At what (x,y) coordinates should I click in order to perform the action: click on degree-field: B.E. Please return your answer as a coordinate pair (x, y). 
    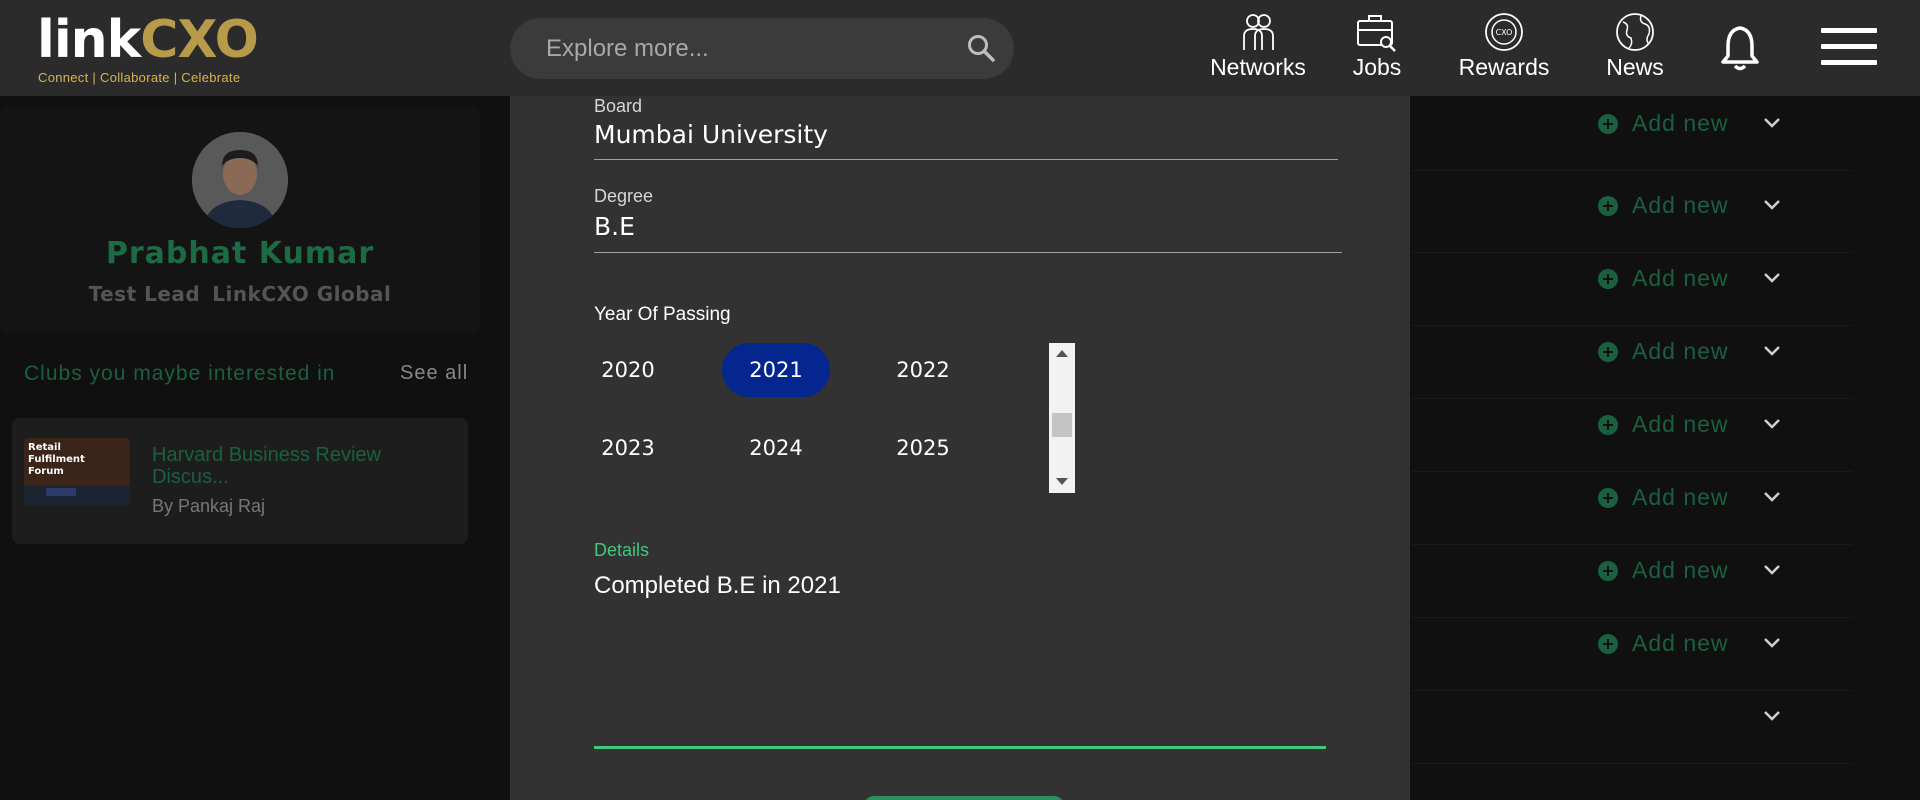
    Looking at the image, I should click on (614, 226).